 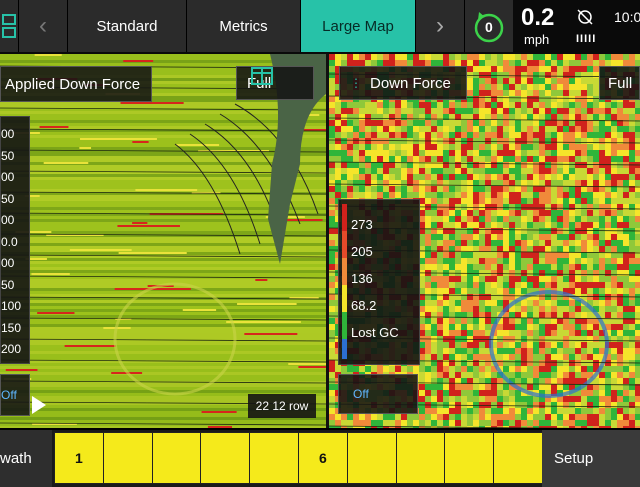 I want to click on left-legend-value: 100, so click(x=11, y=306).